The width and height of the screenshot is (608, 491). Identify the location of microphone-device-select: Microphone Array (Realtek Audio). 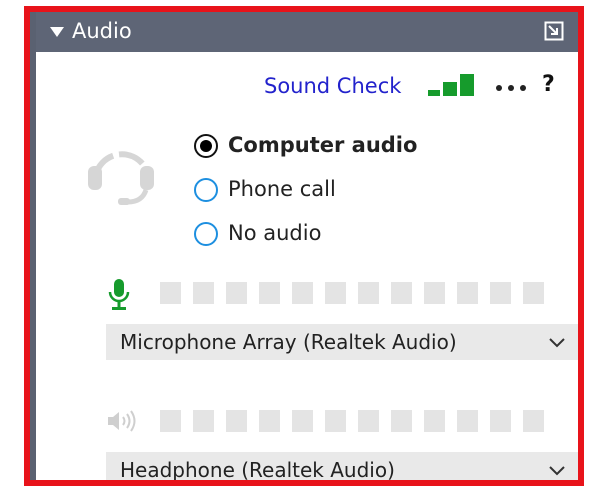
(342, 342).